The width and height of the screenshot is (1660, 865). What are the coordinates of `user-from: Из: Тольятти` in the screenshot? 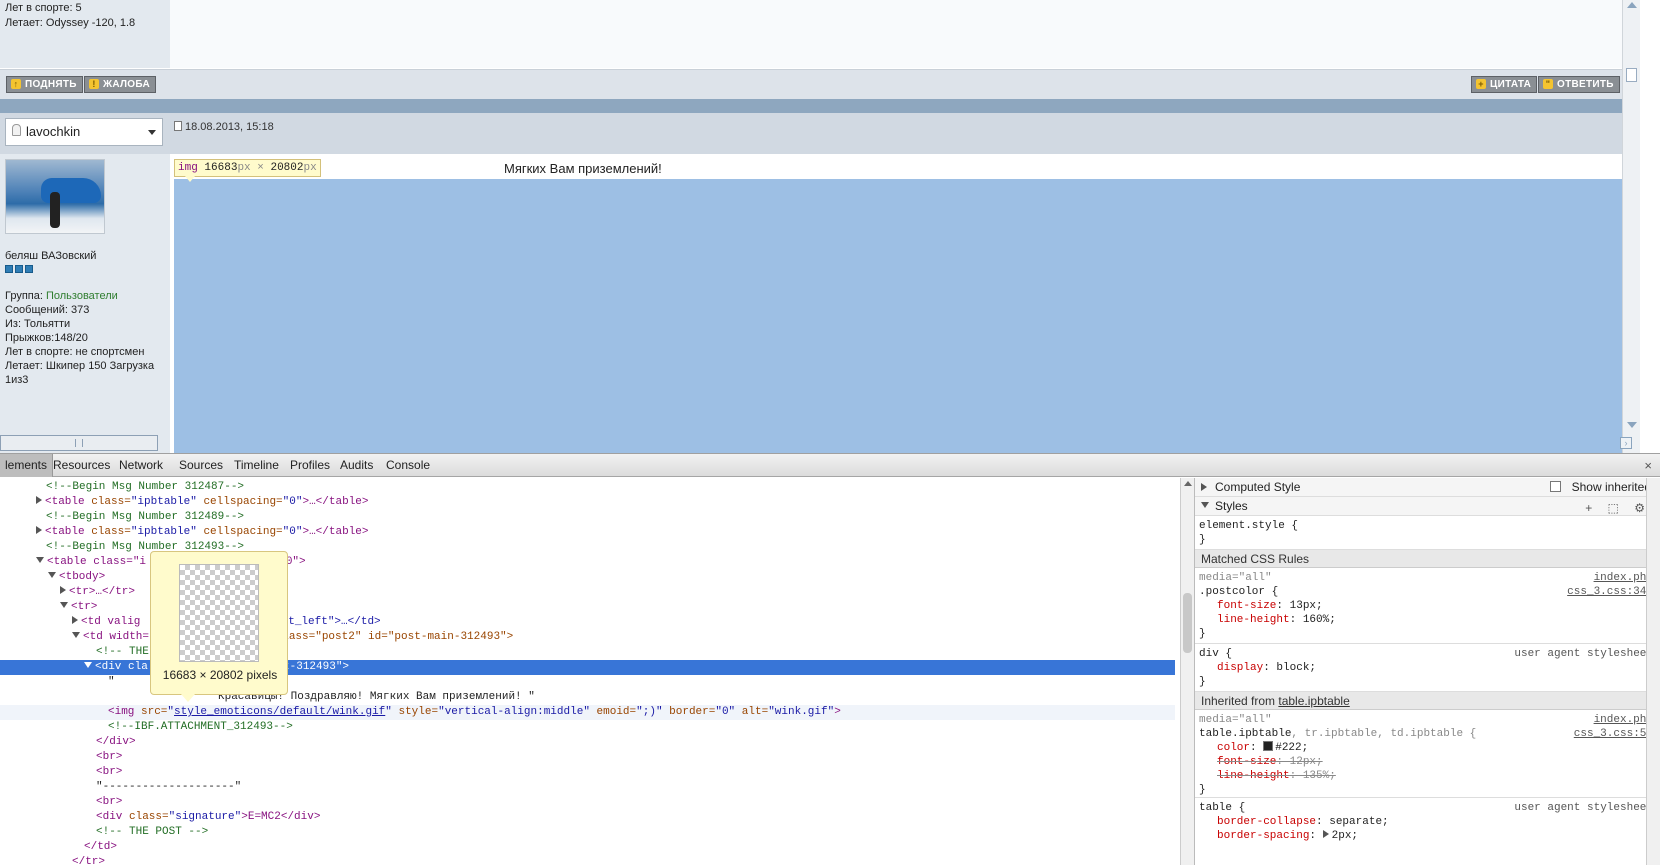 It's located at (38, 324).